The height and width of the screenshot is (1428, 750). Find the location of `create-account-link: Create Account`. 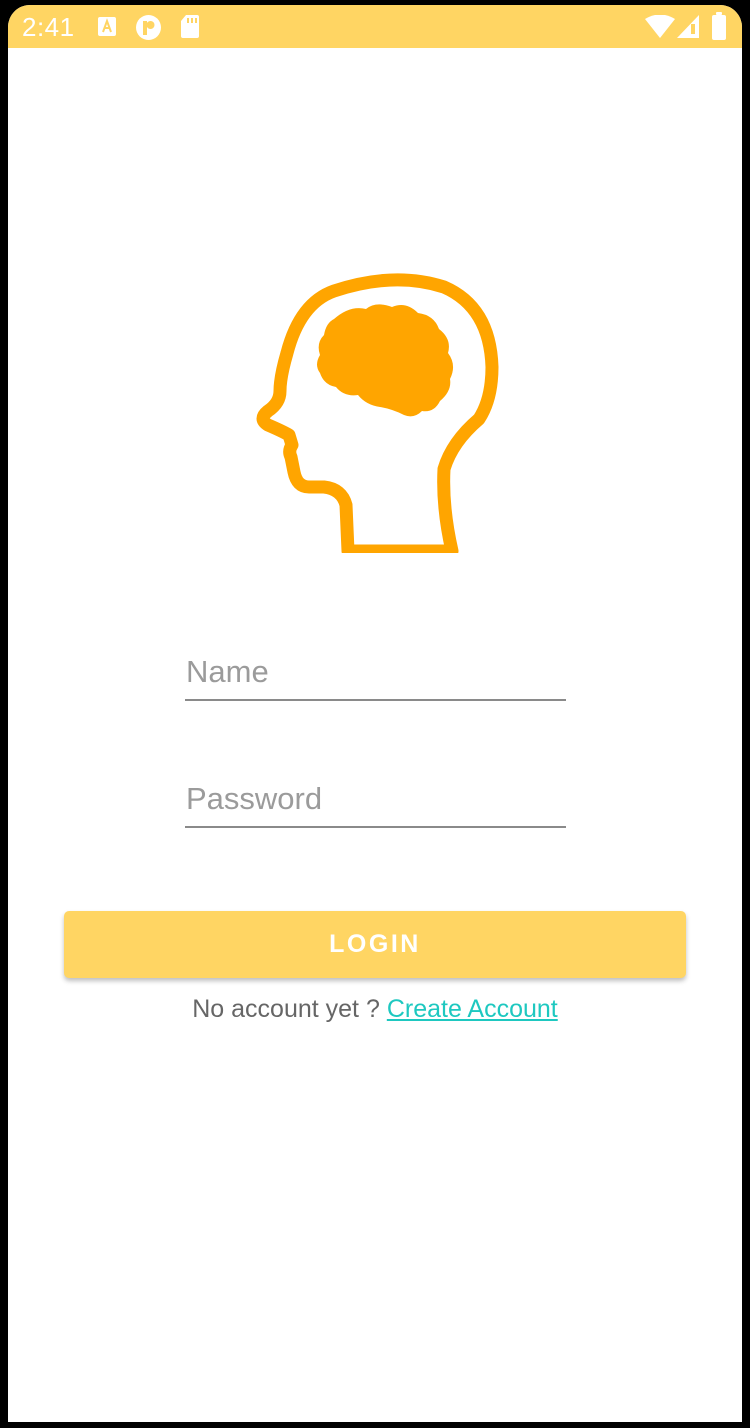

create-account-link: Create Account is located at coordinates (472, 1009).